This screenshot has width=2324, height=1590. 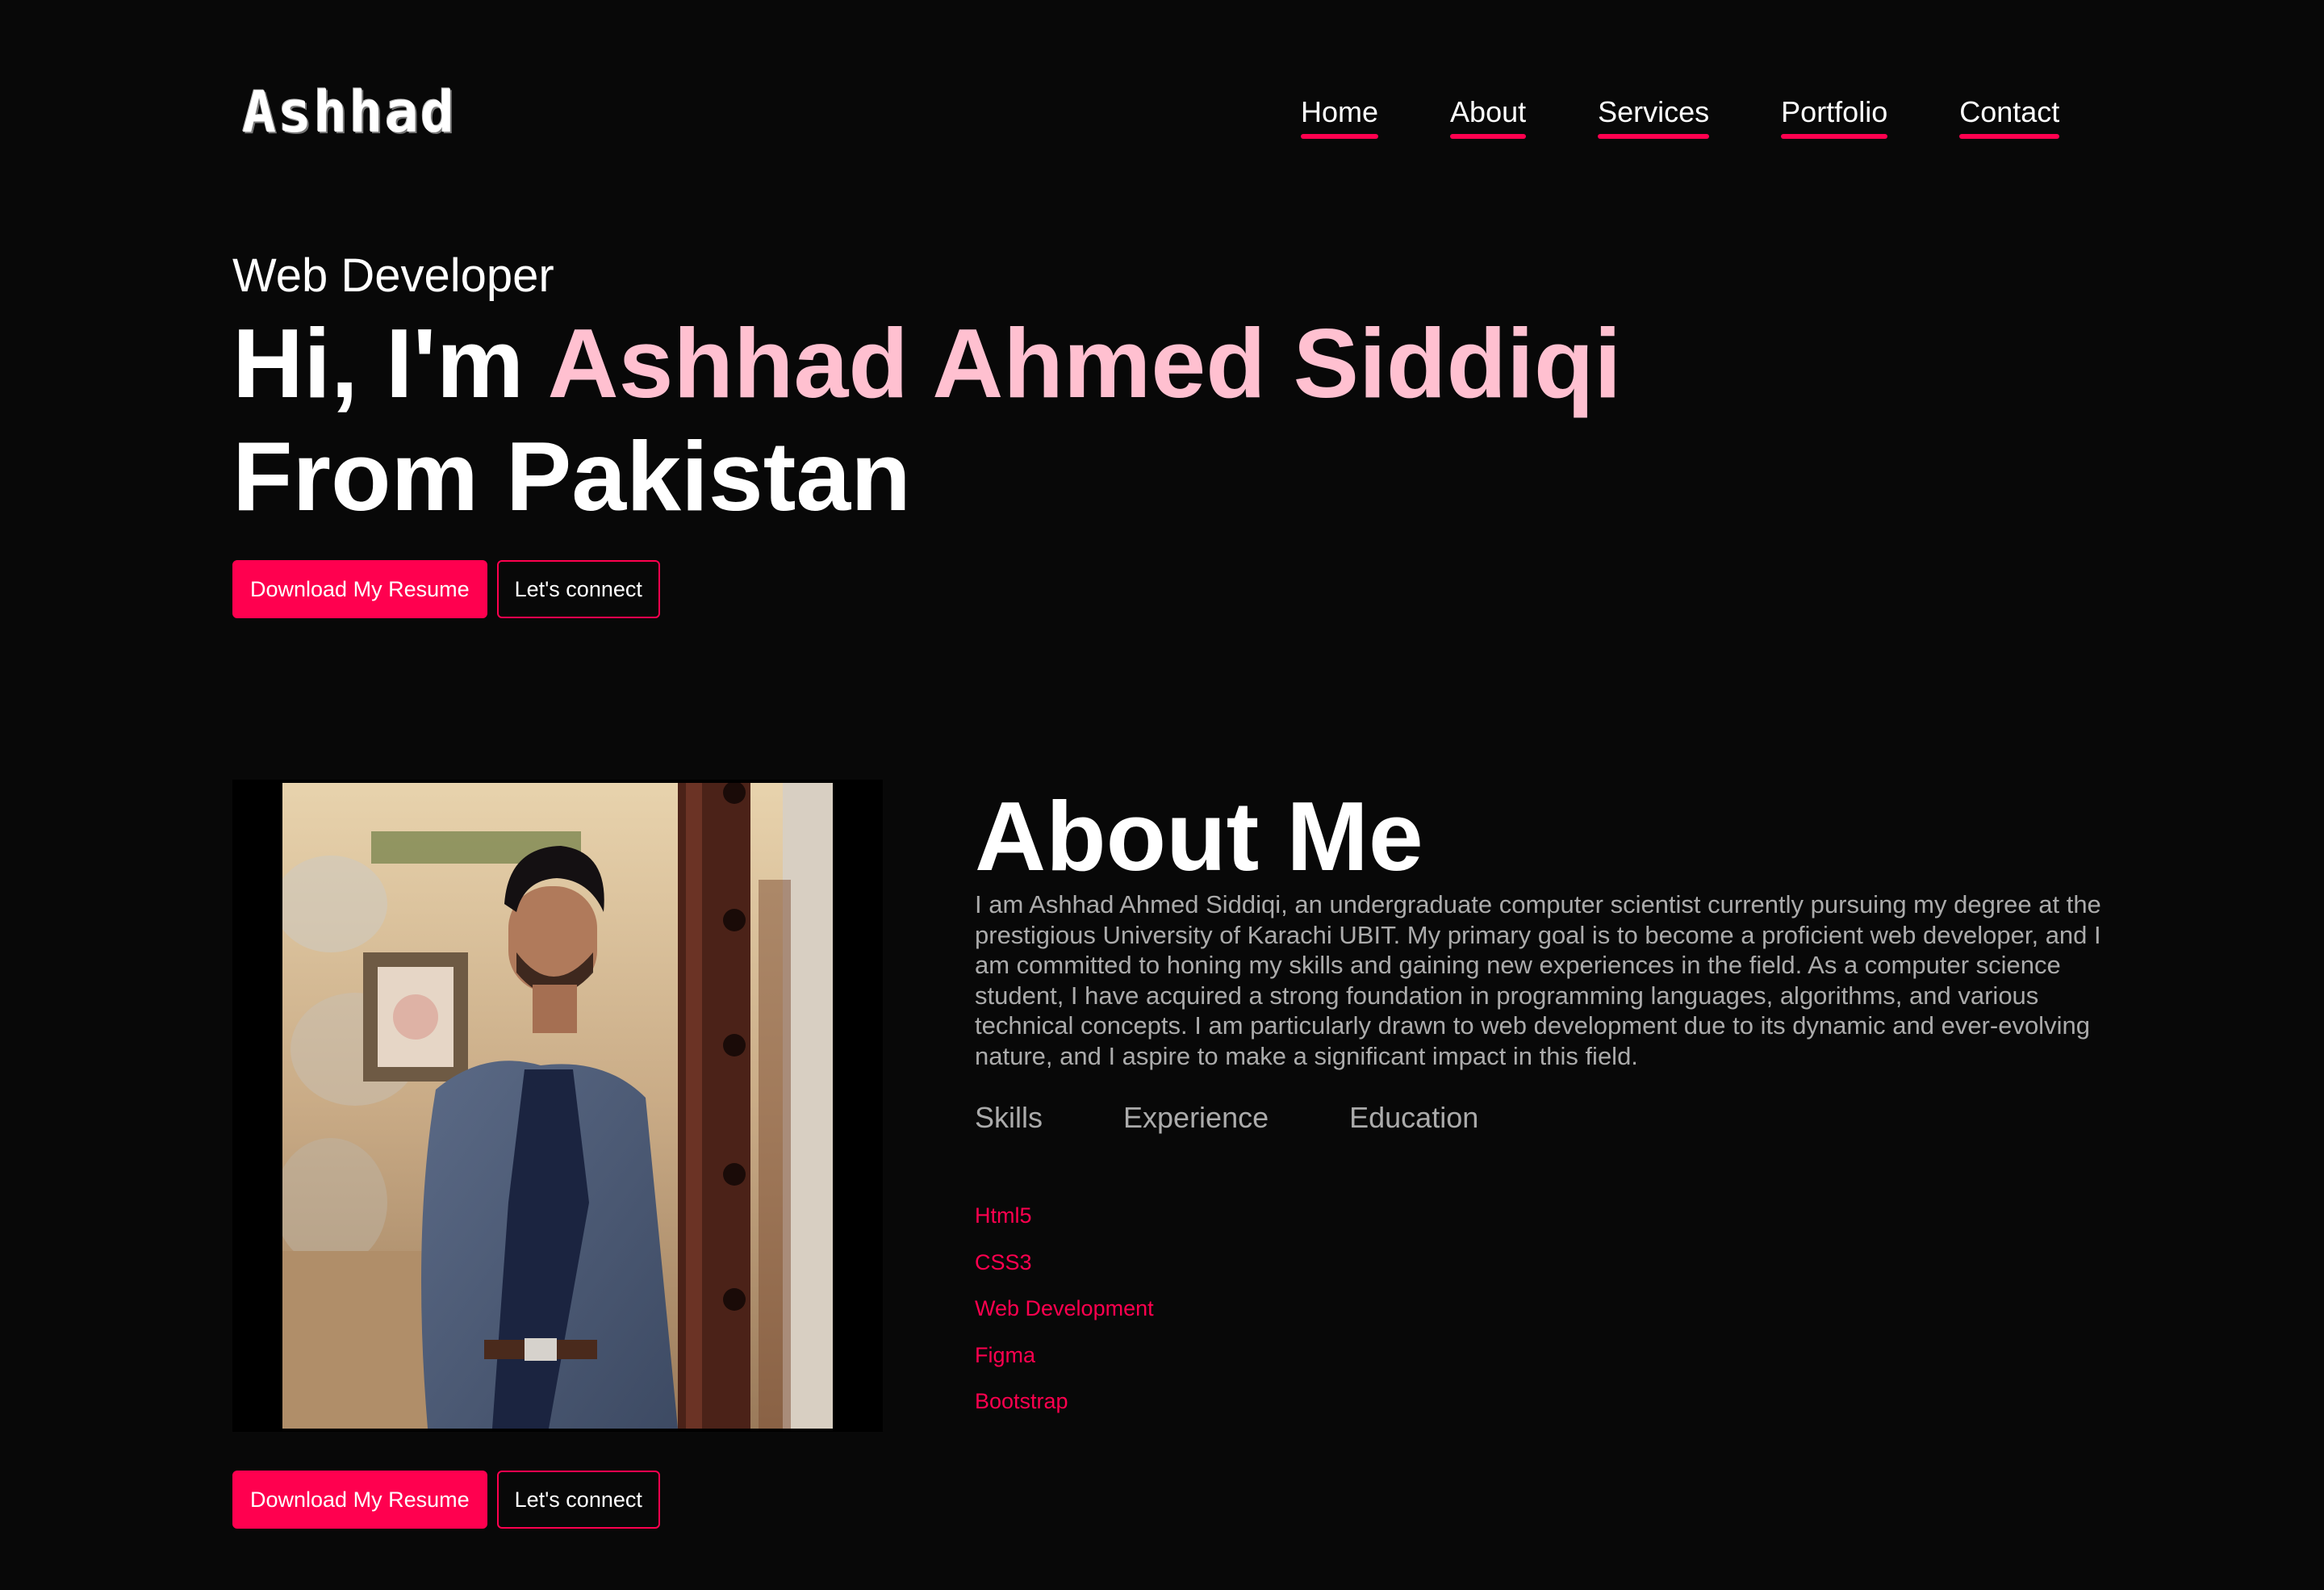 What do you see at coordinates (390, 363) in the screenshot?
I see `hero-greeting: Hi, I'm` at bounding box center [390, 363].